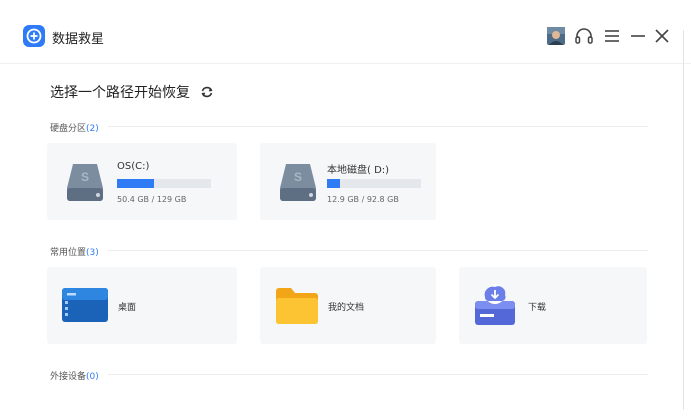 This screenshot has height=417, width=691. What do you see at coordinates (358, 170) in the screenshot?
I see `drive-name: 本地磁盘( D:)` at bounding box center [358, 170].